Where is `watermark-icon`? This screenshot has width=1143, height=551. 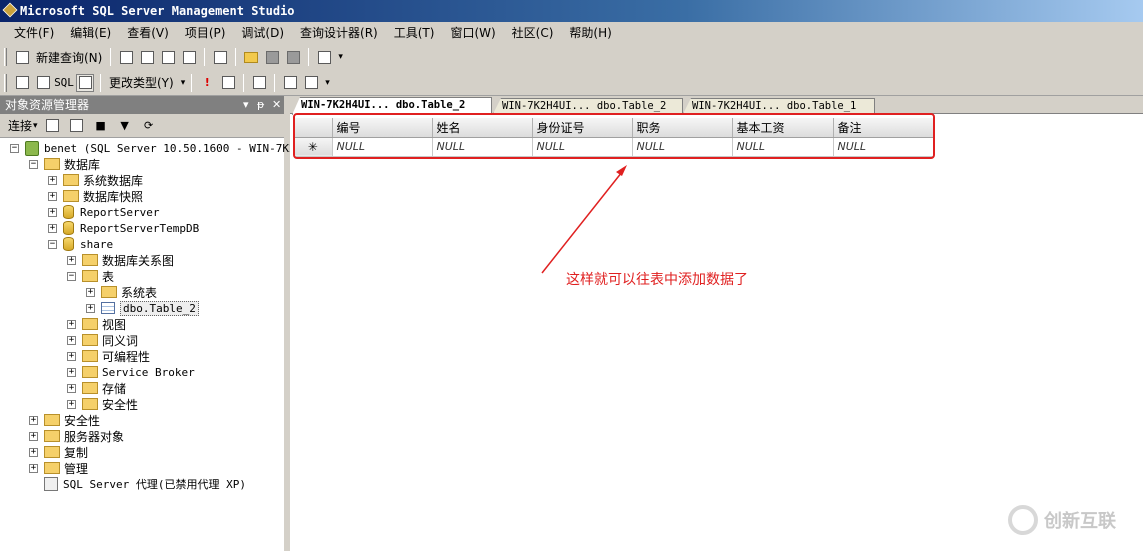
watermark-icon is located at coordinates (1023, 520).